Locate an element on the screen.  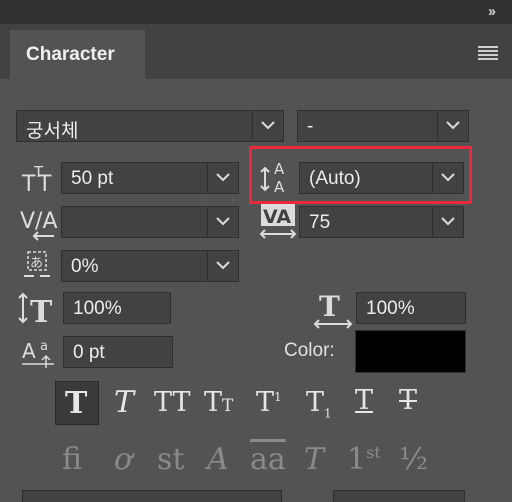
tab-character: Character is located at coordinates (77, 54).